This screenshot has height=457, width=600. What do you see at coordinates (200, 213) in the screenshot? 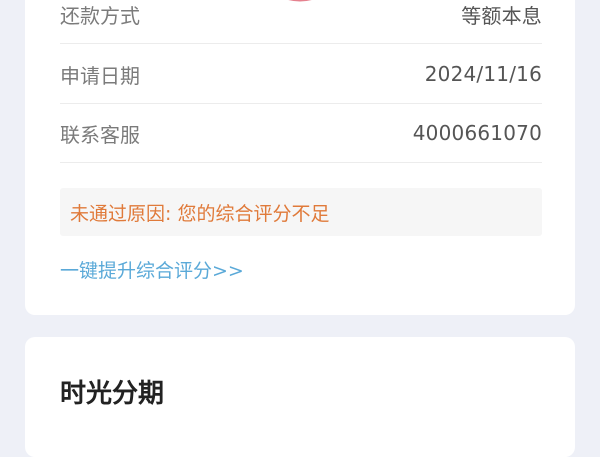
I see `reject-reason-text: 未通过原因: 您的综合评分不足` at bounding box center [200, 213].